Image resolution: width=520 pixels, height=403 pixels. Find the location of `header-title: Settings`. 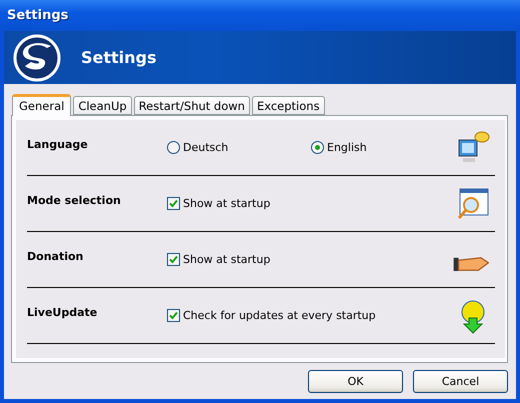

header-title: Settings is located at coordinates (119, 57).